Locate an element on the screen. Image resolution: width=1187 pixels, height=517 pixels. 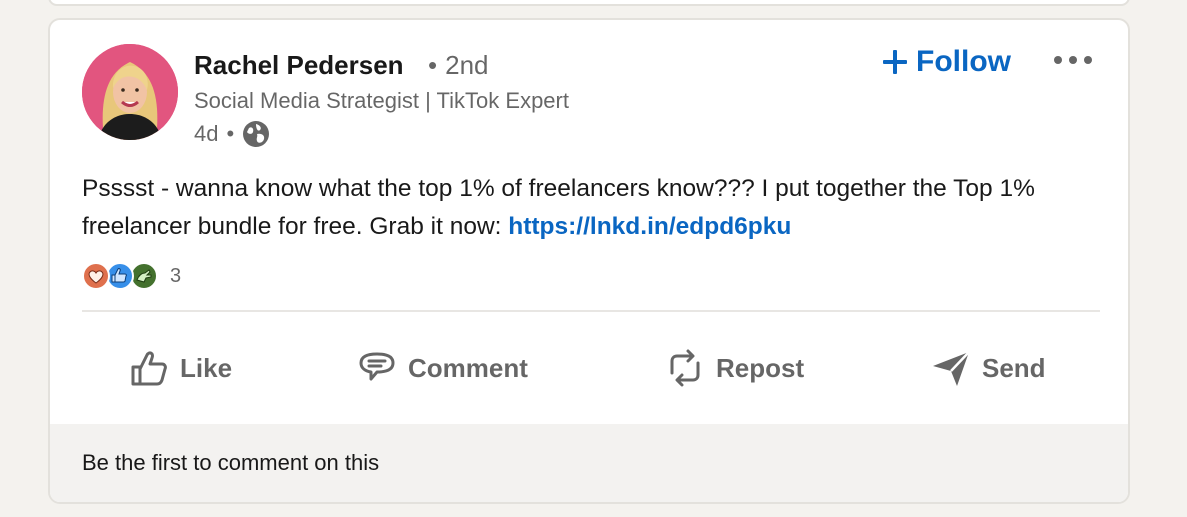
globe-icon is located at coordinates (256, 134).